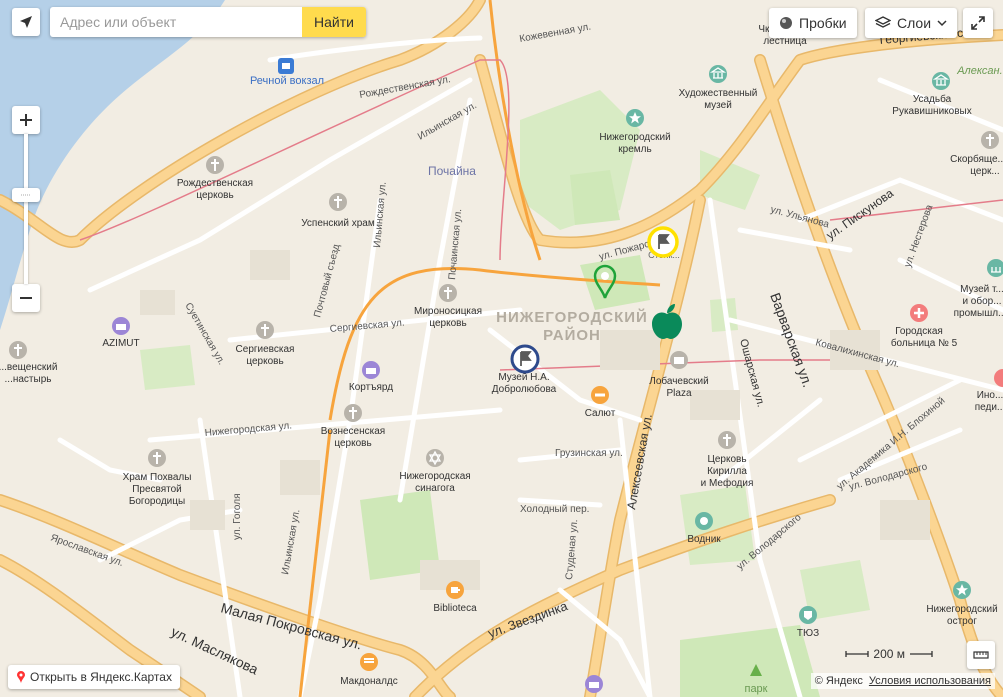 Image resolution: width=1003 pixels, height=697 pixels. I want to click on poi-label: Plaza, so click(678, 393).